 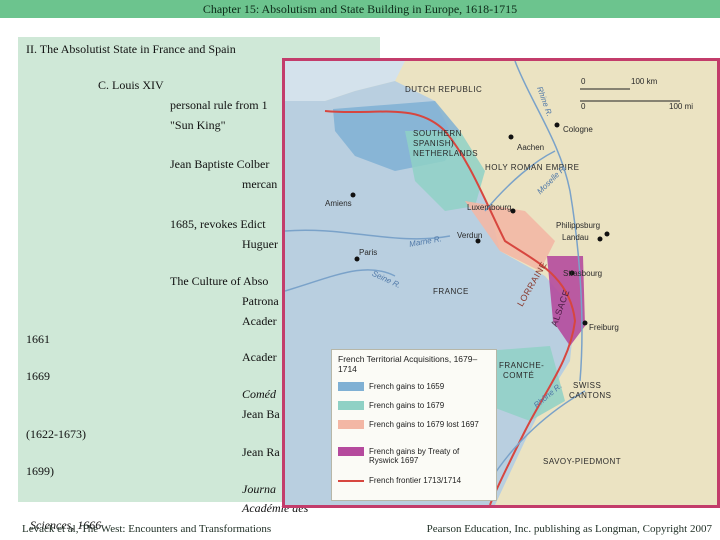 I want to click on outline-text-journal: Journa, so click(x=259, y=489).